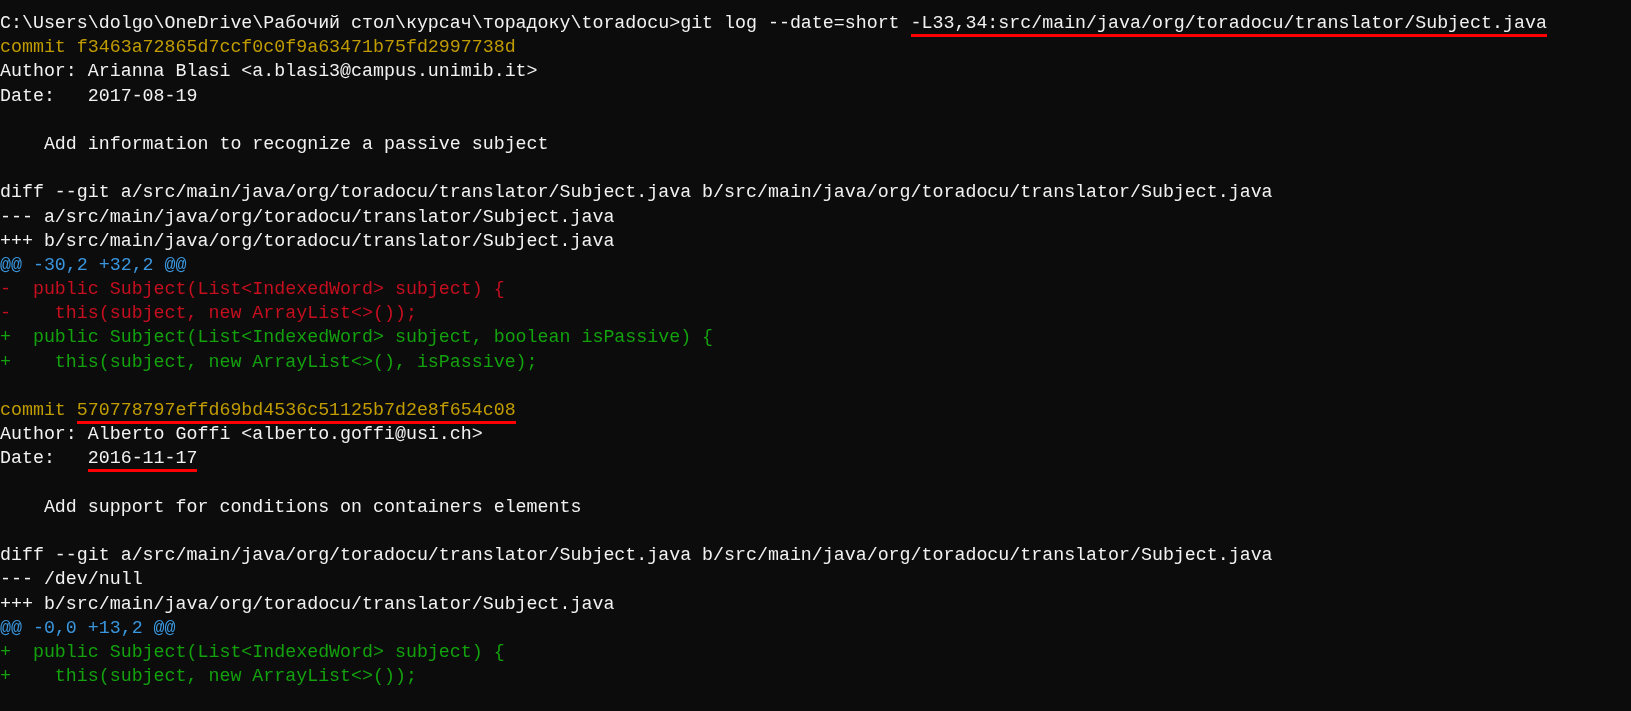  What do you see at coordinates (295, 143) in the screenshot?
I see `terminal-text: Add information to recognize a passive subject` at bounding box center [295, 143].